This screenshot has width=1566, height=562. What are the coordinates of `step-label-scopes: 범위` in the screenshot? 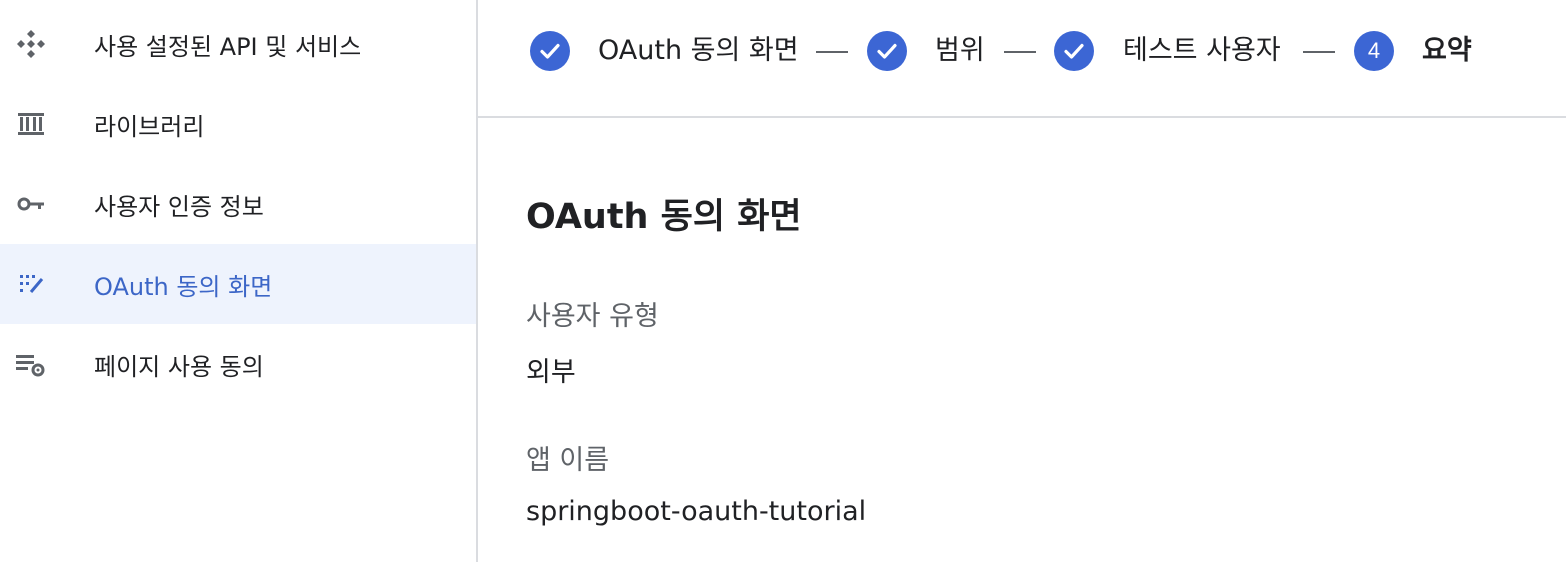 It's located at (960, 51).